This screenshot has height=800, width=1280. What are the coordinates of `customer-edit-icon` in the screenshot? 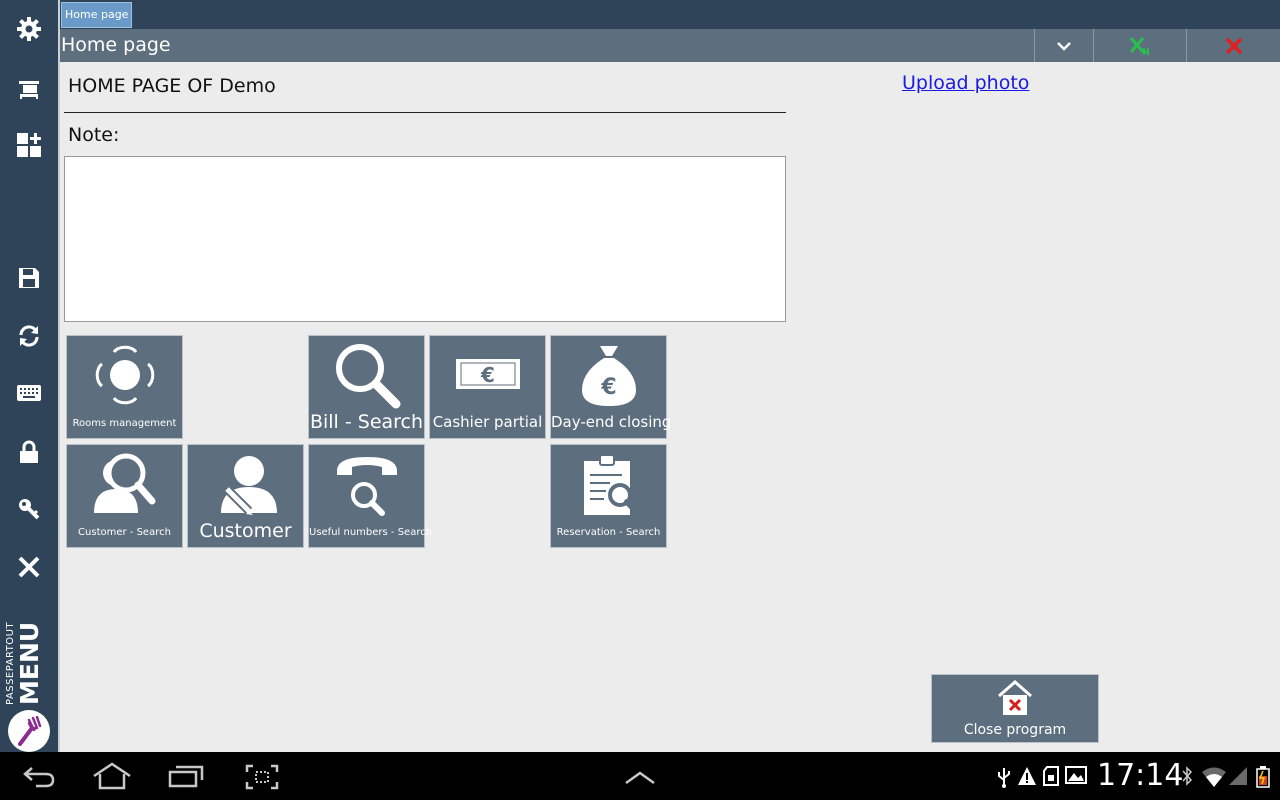 It's located at (245, 484).